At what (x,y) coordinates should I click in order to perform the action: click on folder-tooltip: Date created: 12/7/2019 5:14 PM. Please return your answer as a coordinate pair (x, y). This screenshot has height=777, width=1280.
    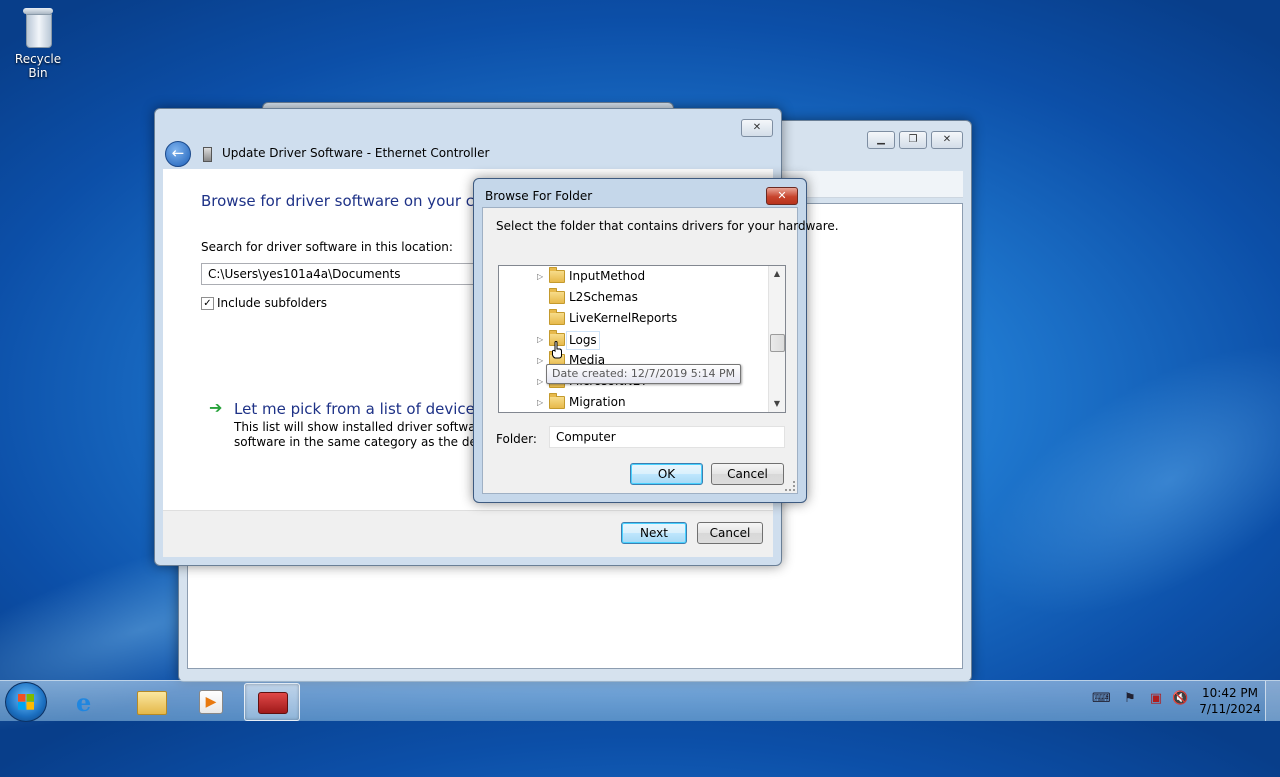
    Looking at the image, I should click on (644, 374).